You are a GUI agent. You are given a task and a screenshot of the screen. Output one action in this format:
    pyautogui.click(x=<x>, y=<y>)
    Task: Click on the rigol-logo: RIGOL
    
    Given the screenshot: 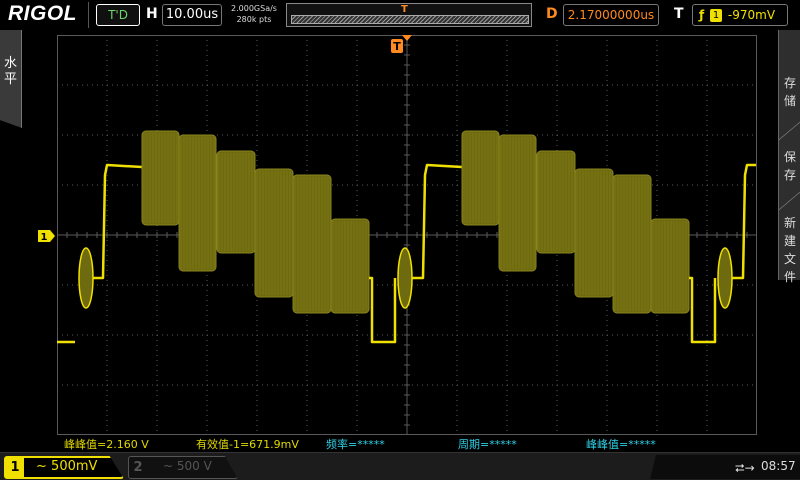 What is the action you would take?
    pyautogui.click(x=42, y=13)
    